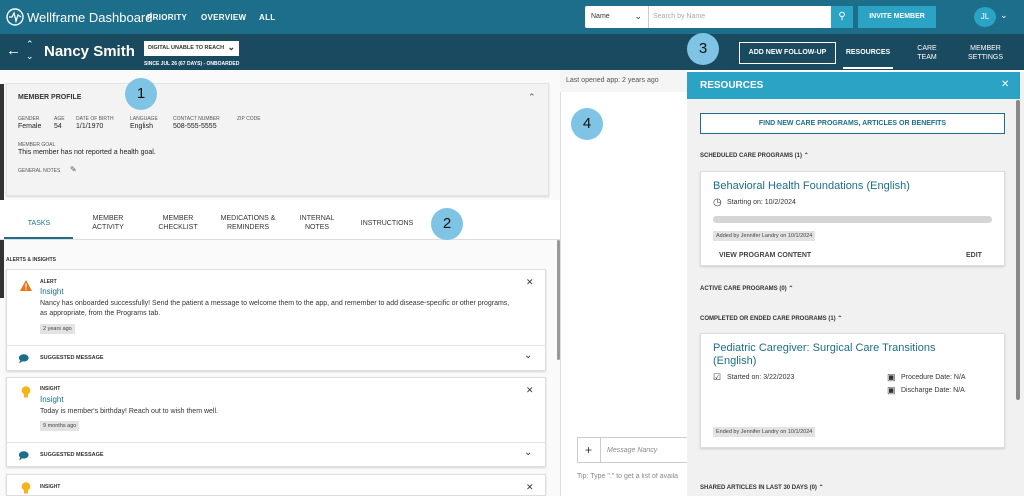  What do you see at coordinates (628, 476) in the screenshot?
I see `chat-tip: Tip: Type "." to get a list of availa` at bounding box center [628, 476].